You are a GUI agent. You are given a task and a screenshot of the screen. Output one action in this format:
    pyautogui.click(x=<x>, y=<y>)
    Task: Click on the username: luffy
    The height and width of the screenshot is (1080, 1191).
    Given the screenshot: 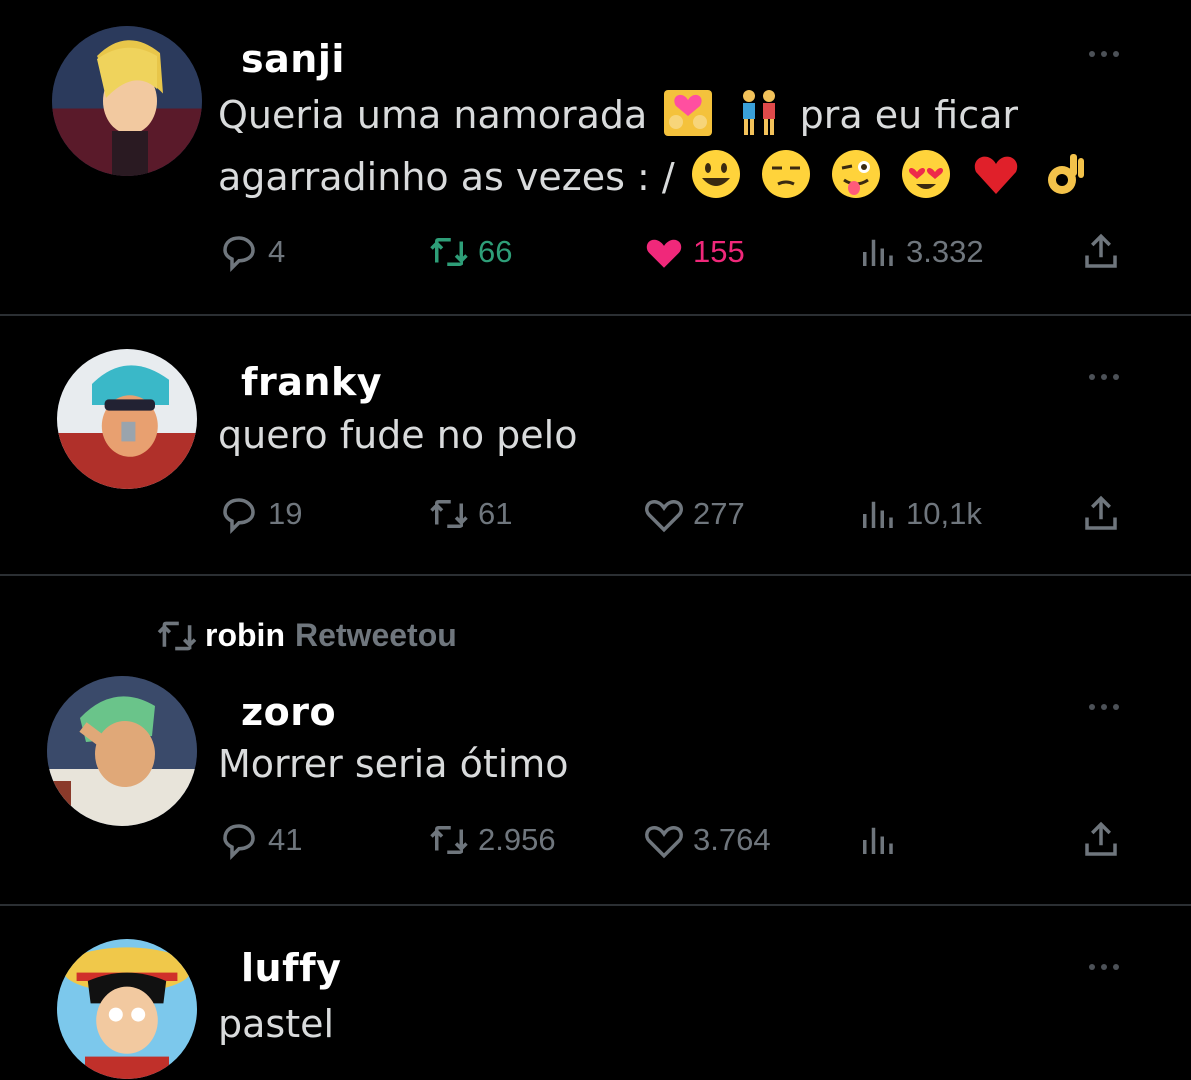 What is the action you would take?
    pyautogui.click(x=291, y=968)
    